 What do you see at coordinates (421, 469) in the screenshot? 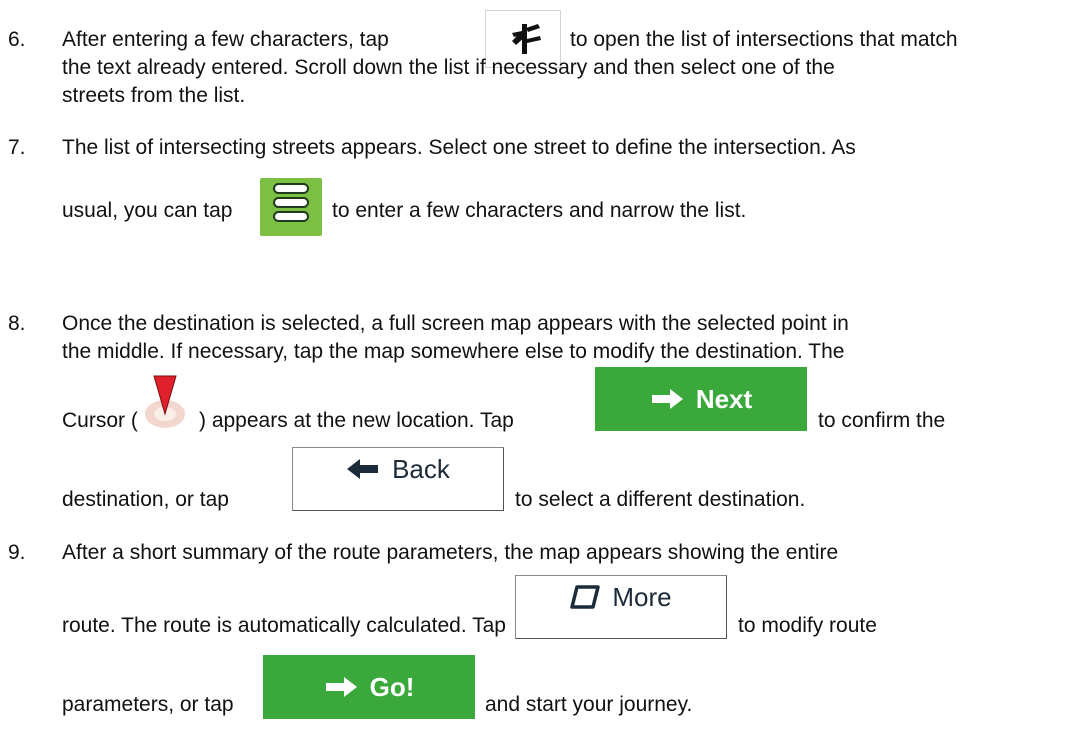
I see `back-label: Back` at bounding box center [421, 469].